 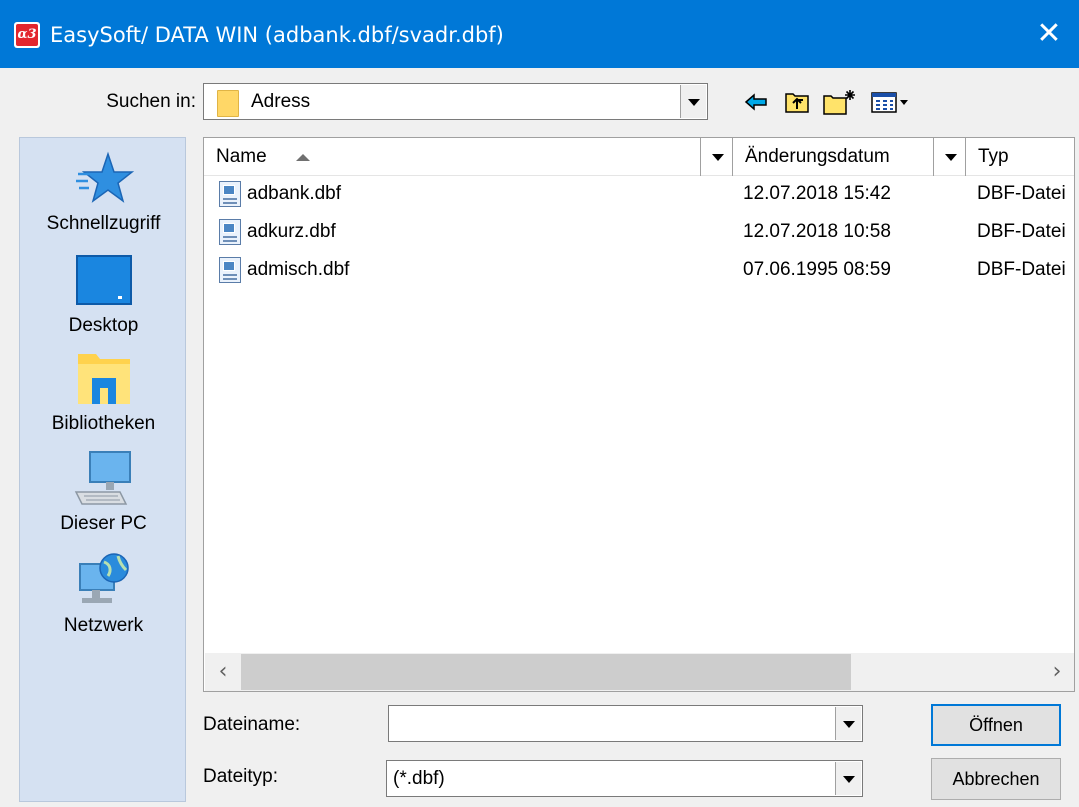 I want to click on file-name: adkurz.dbf, so click(x=291, y=231).